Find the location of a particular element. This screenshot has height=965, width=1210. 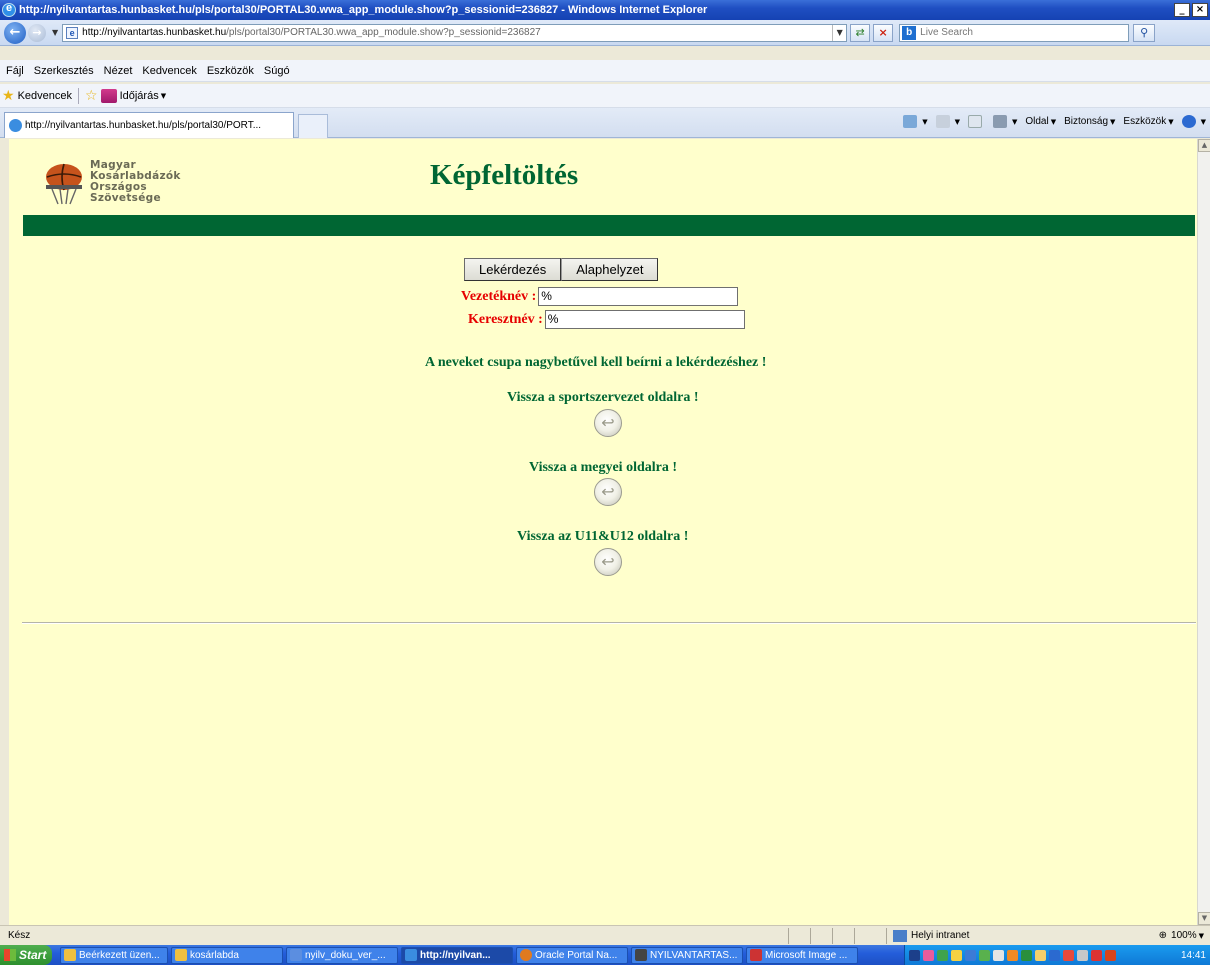

print-icon is located at coordinates (999, 121).